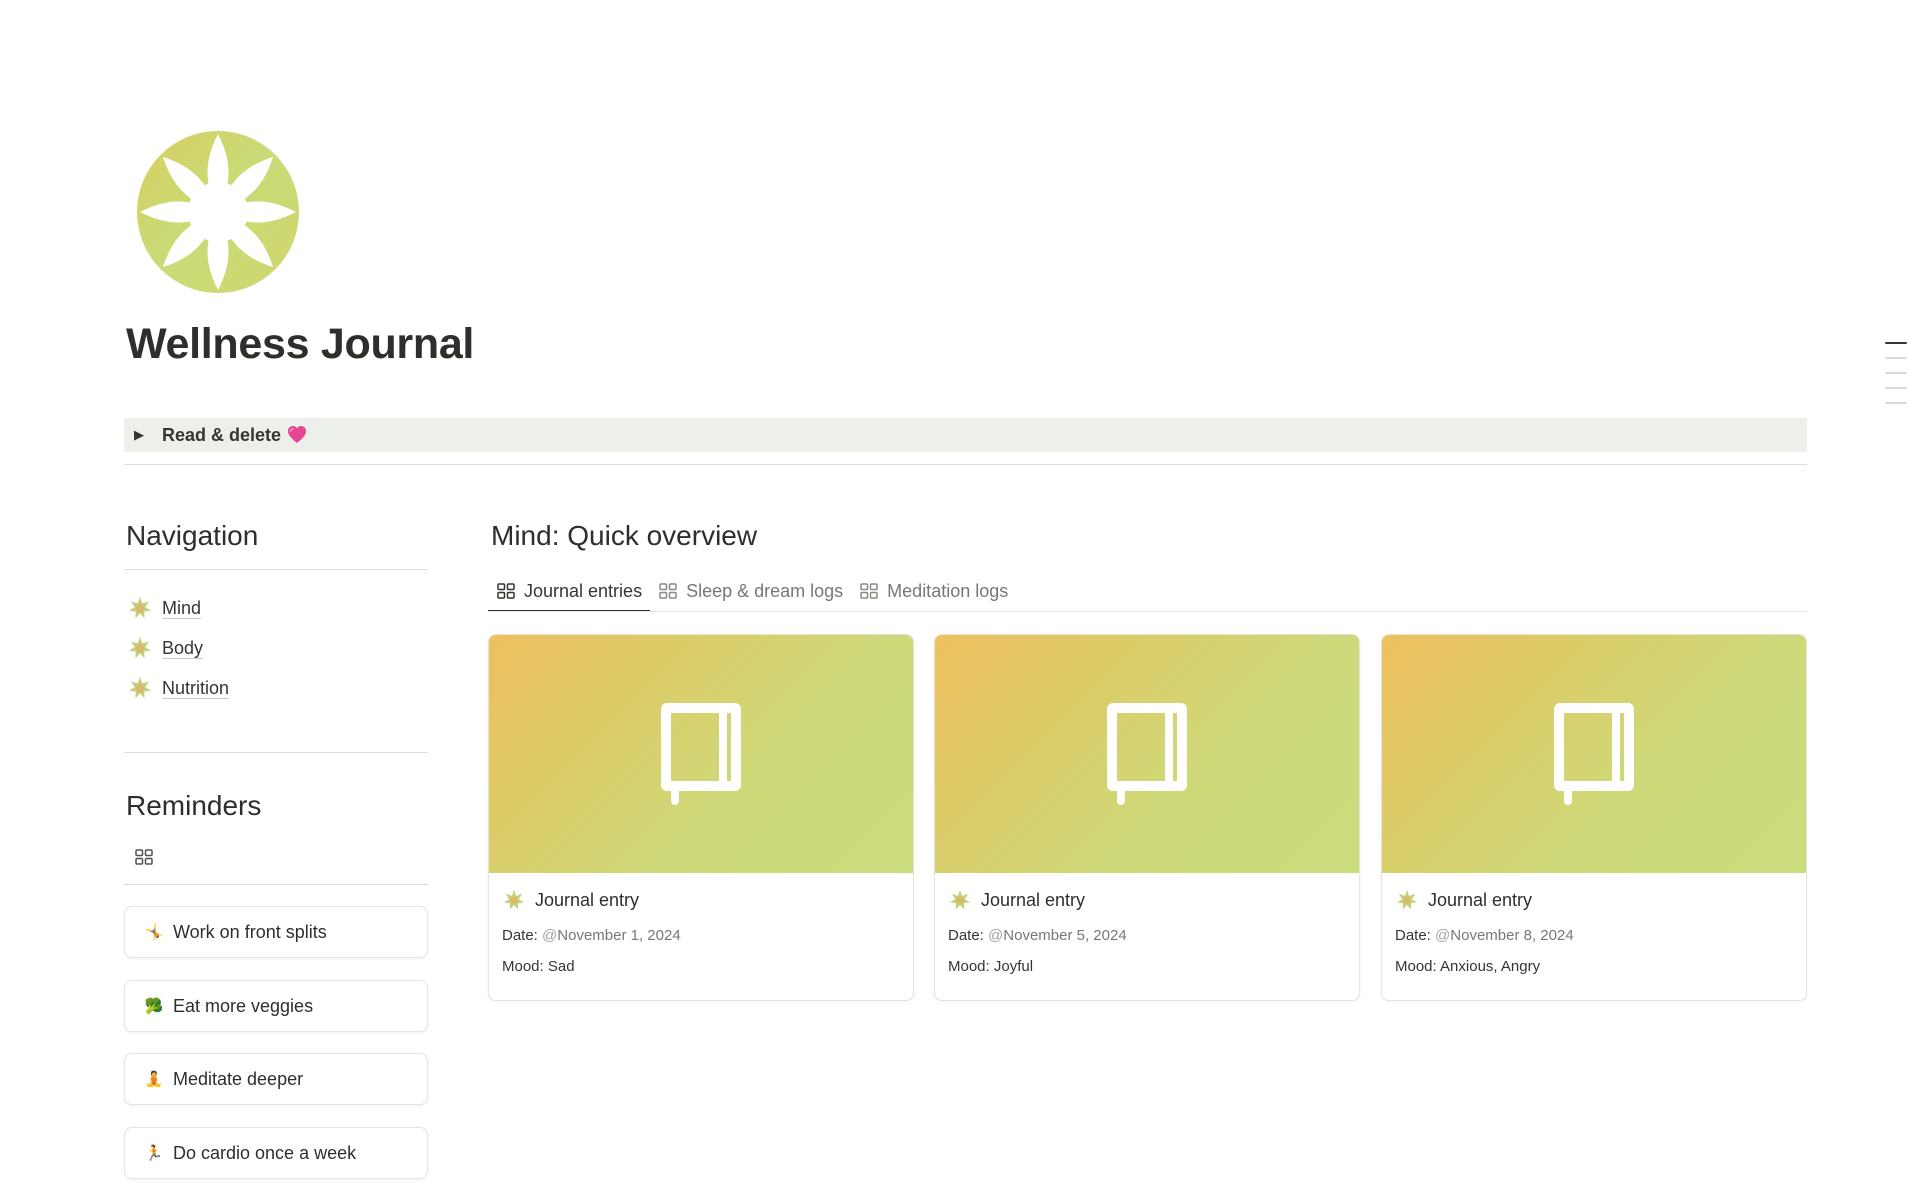 The image size is (1920, 1199). What do you see at coordinates (238, 1078) in the screenshot?
I see `reminder-label: Meditate deeper` at bounding box center [238, 1078].